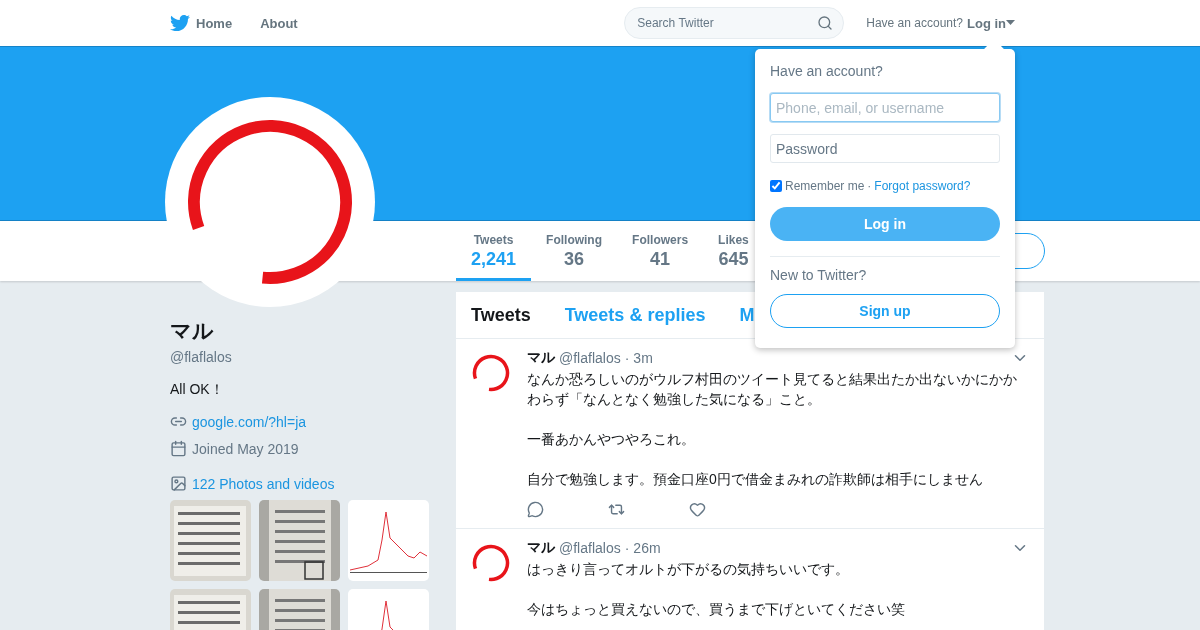 Image resolution: width=1200 pixels, height=630 pixels. What do you see at coordinates (991, 23) in the screenshot?
I see `login-link: Log in` at bounding box center [991, 23].